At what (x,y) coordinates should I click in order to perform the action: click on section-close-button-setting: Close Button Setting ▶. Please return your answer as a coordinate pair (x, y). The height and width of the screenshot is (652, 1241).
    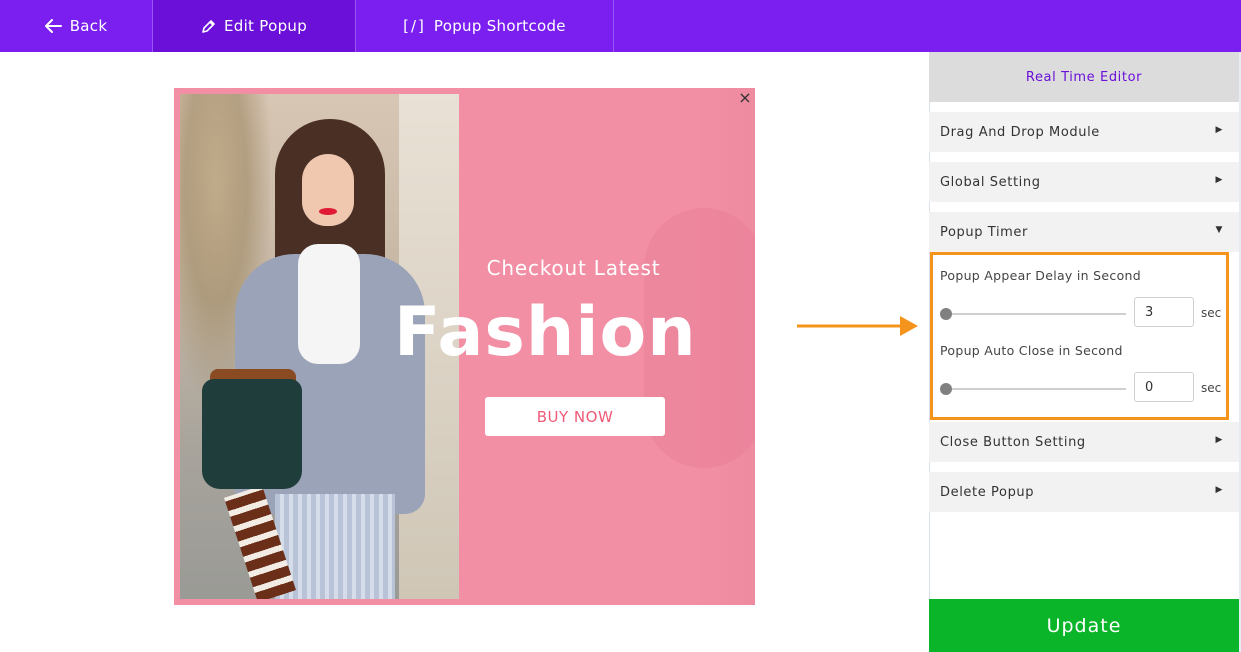
    Looking at the image, I should click on (1084, 442).